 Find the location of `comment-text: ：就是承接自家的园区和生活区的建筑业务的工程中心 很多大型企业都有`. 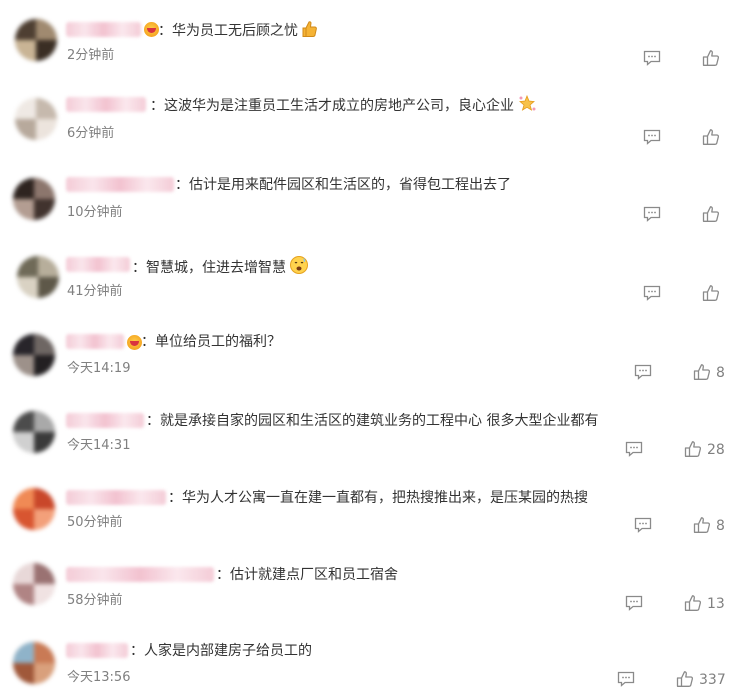

comment-text: ：就是承接自家的园区和生活区的建筑业务的工程中心 很多大型企业都有 is located at coordinates (372, 421).